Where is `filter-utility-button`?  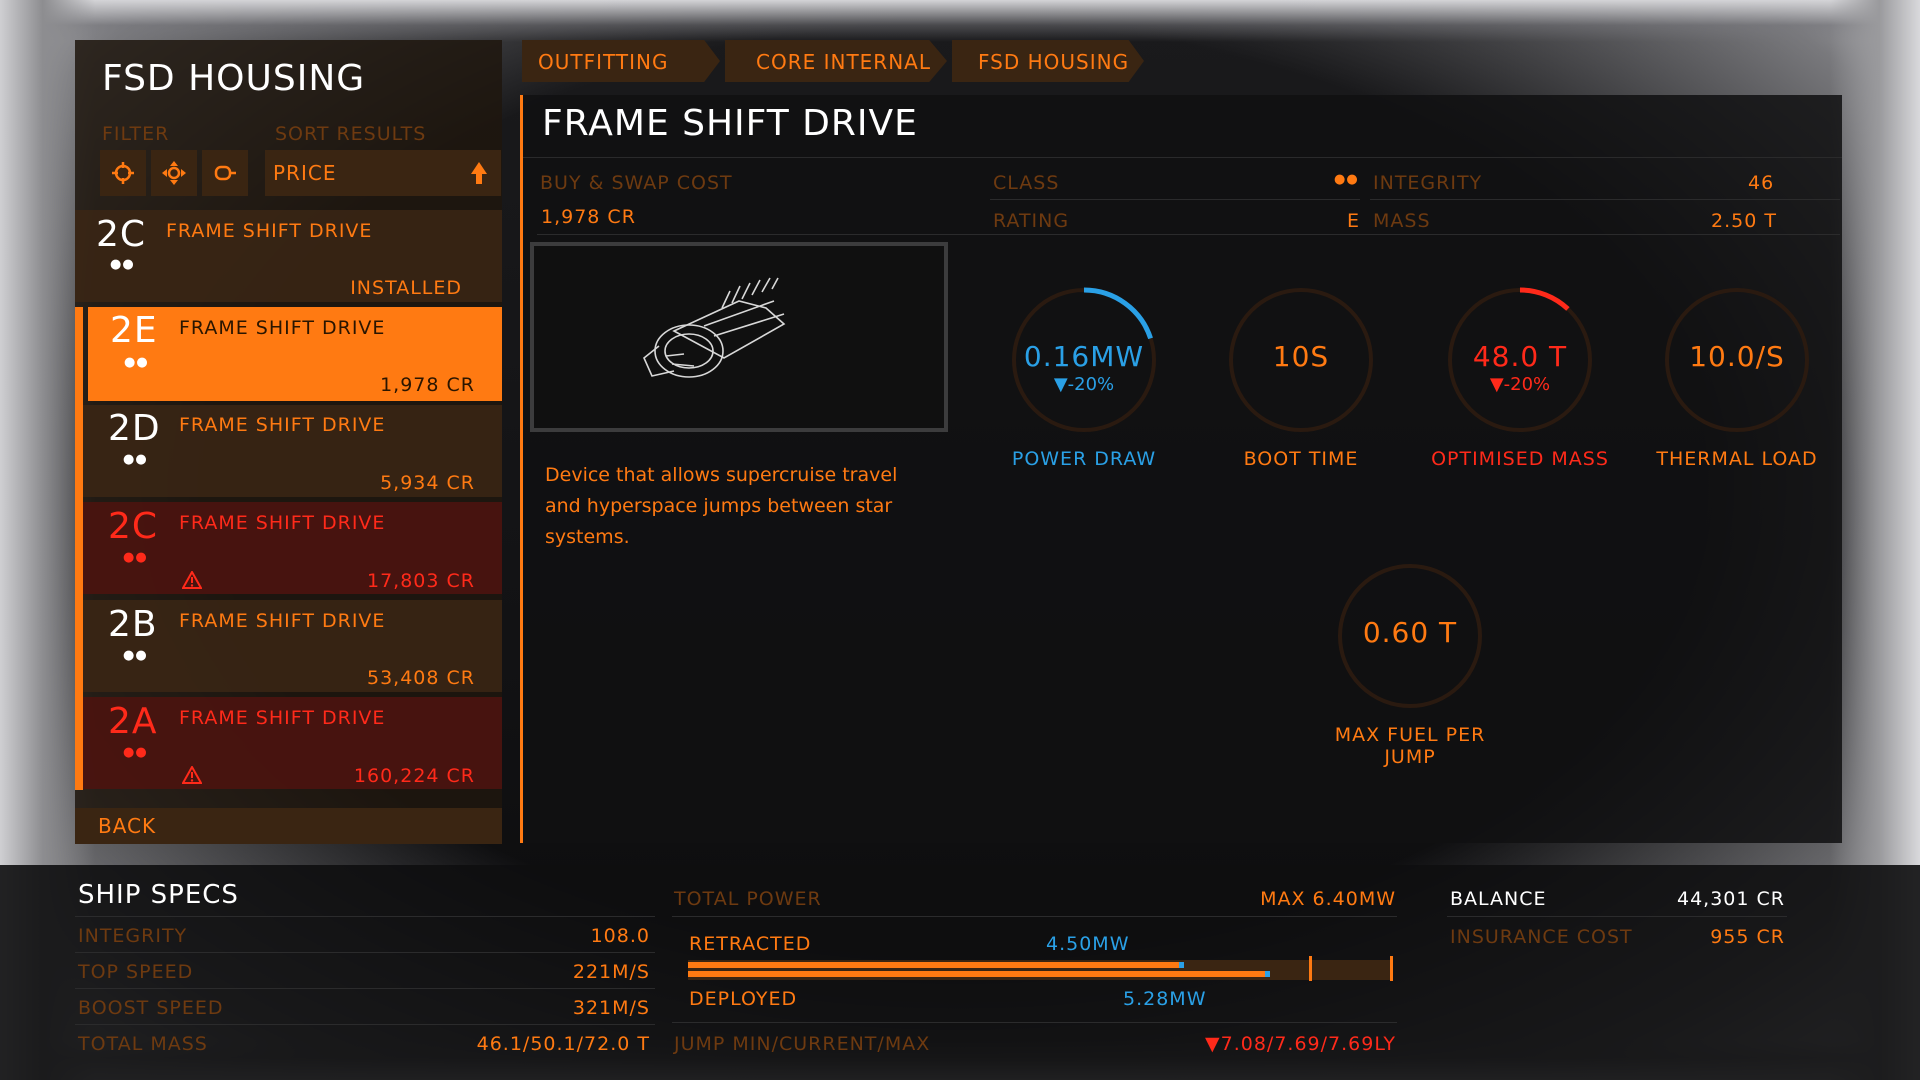 filter-utility-button is located at coordinates (174, 173).